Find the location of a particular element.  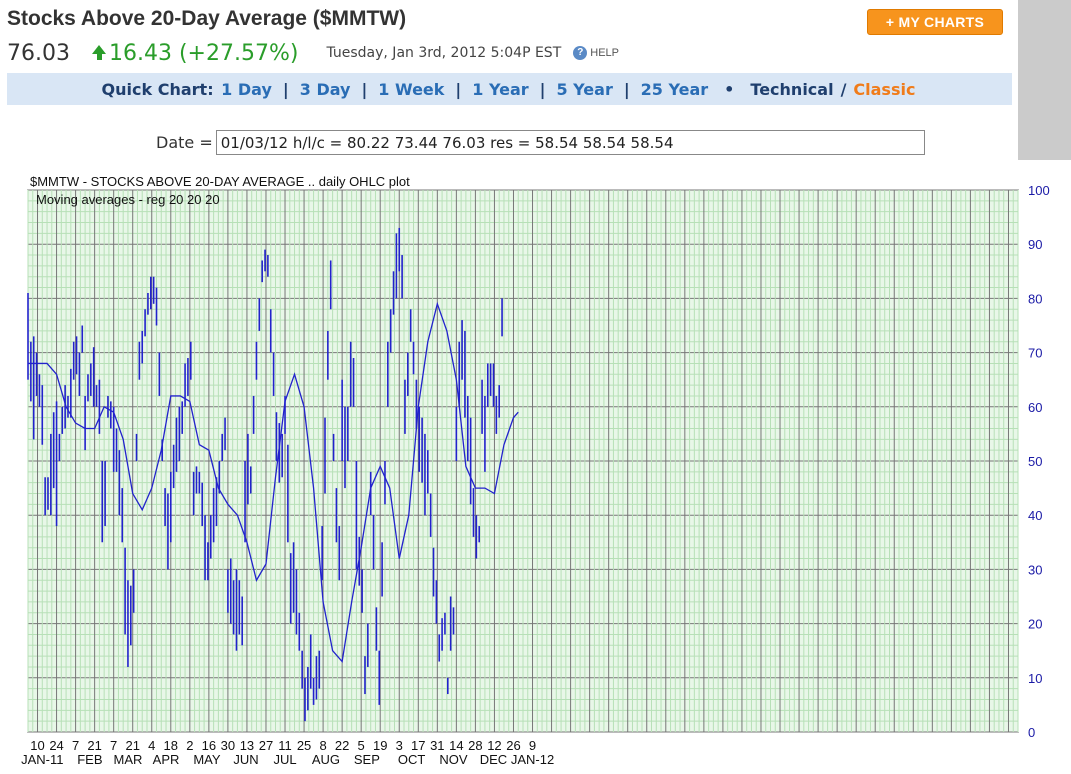

x-tick-label: 27 is located at coordinates (266, 745).